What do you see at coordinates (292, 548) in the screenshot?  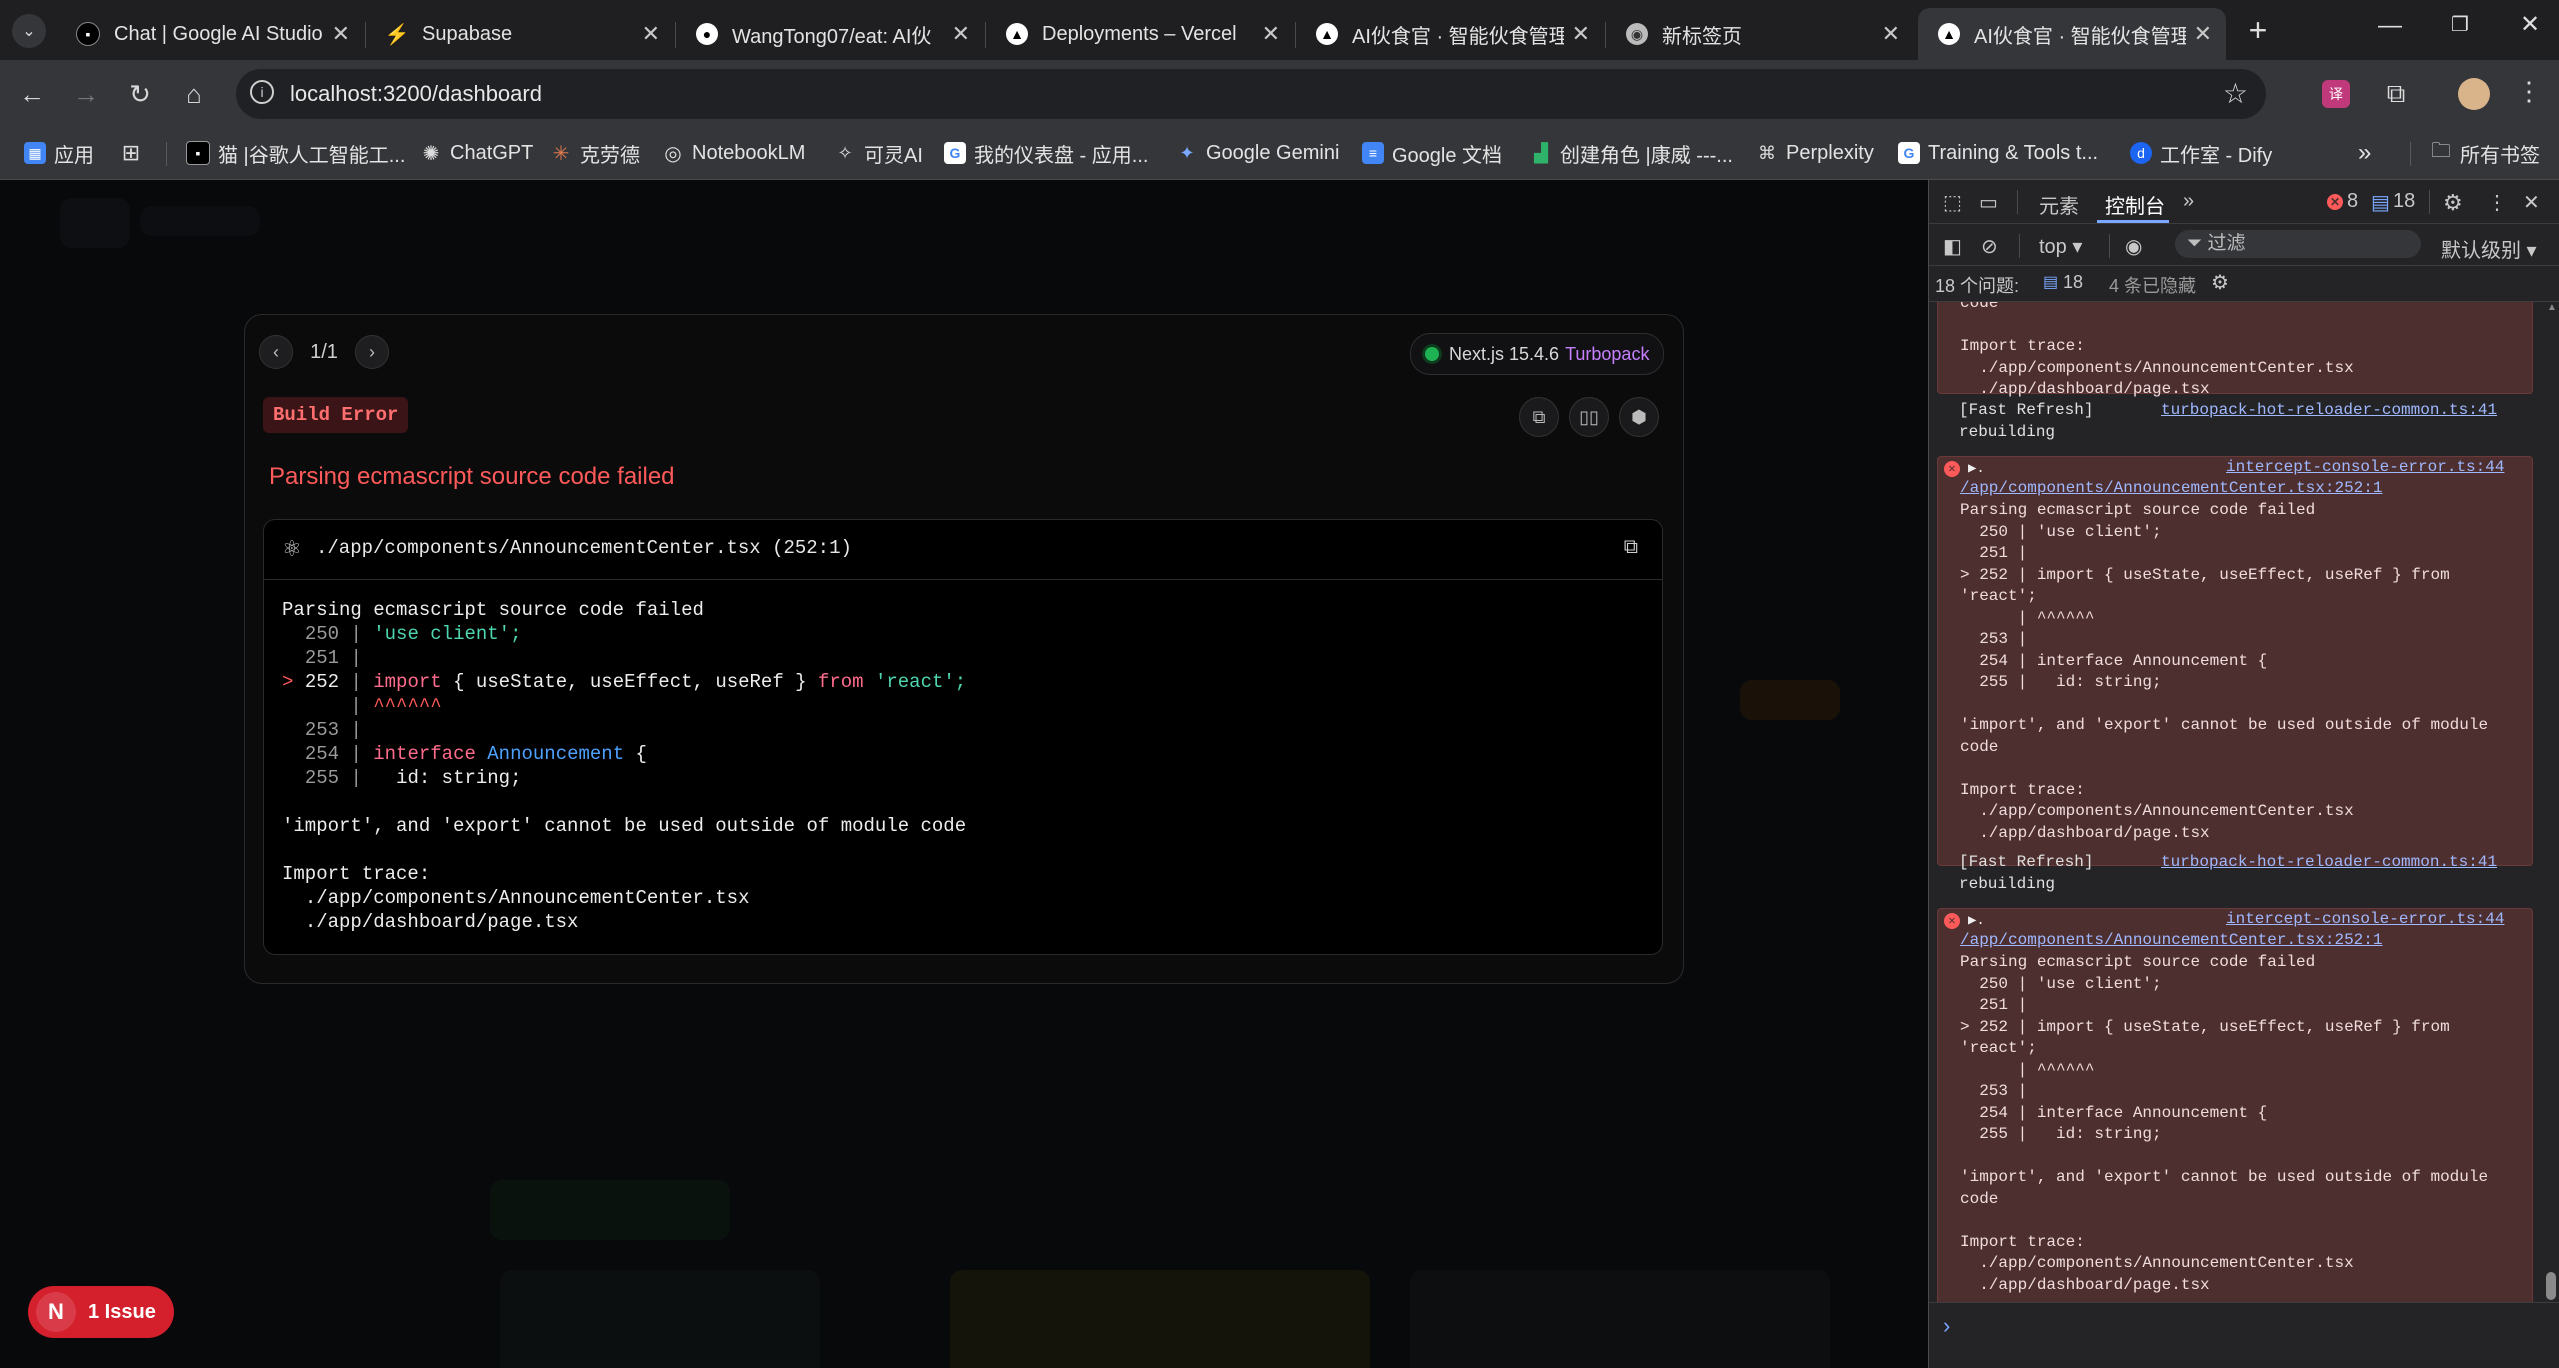 I see `react-icon: ⚛` at bounding box center [292, 548].